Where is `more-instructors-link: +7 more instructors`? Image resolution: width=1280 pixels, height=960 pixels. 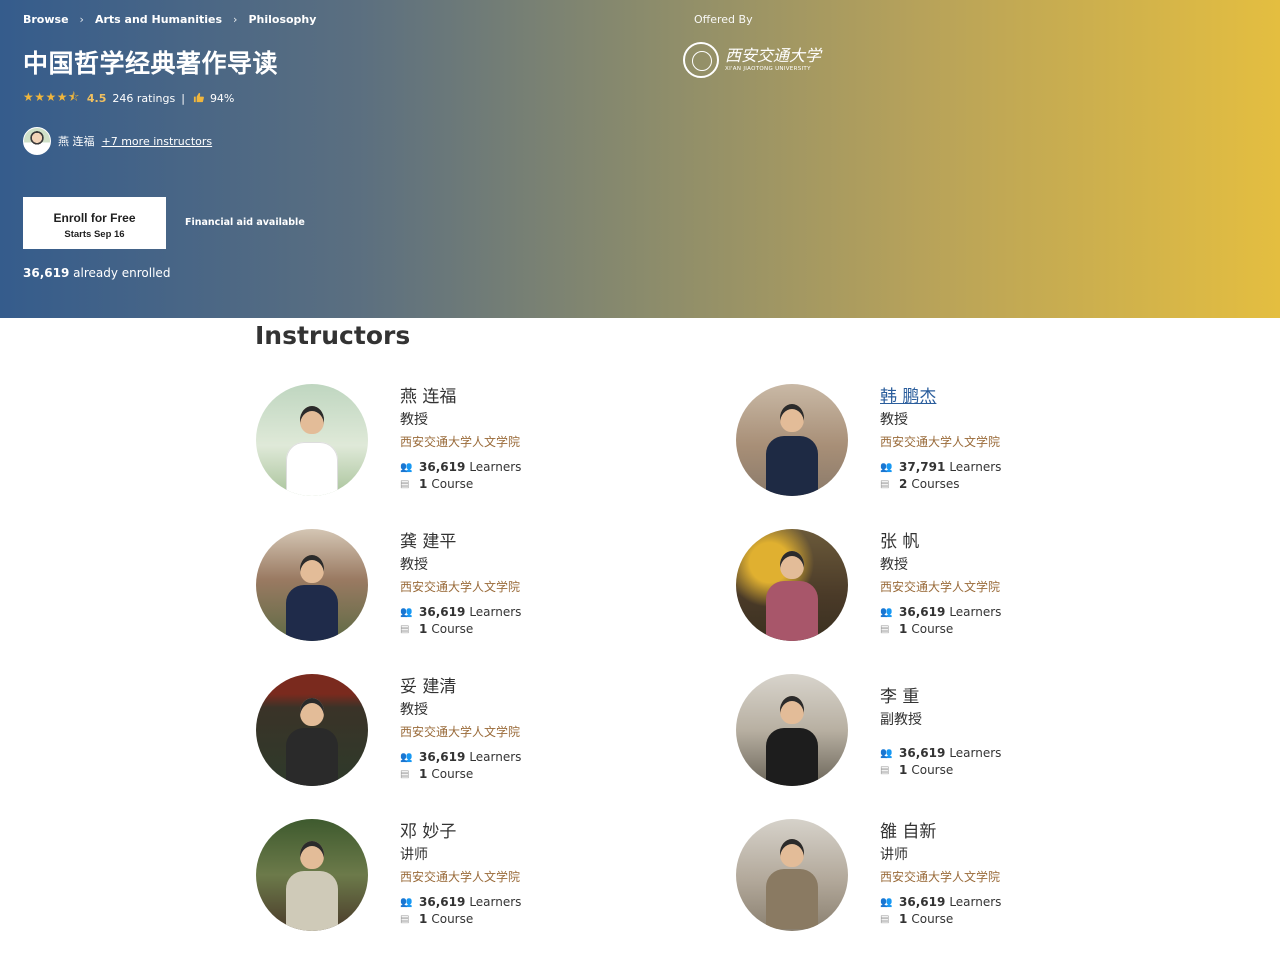
more-instructors-link: +7 more instructors is located at coordinates (157, 141).